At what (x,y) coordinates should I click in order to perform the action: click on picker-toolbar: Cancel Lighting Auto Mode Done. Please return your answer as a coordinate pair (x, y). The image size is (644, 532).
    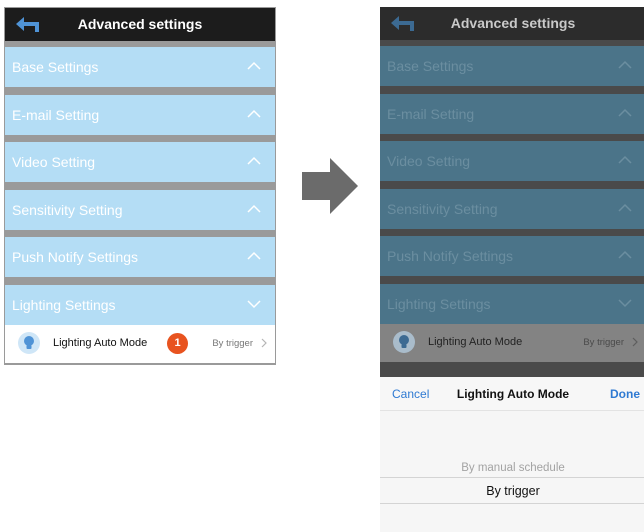
    Looking at the image, I should click on (512, 394).